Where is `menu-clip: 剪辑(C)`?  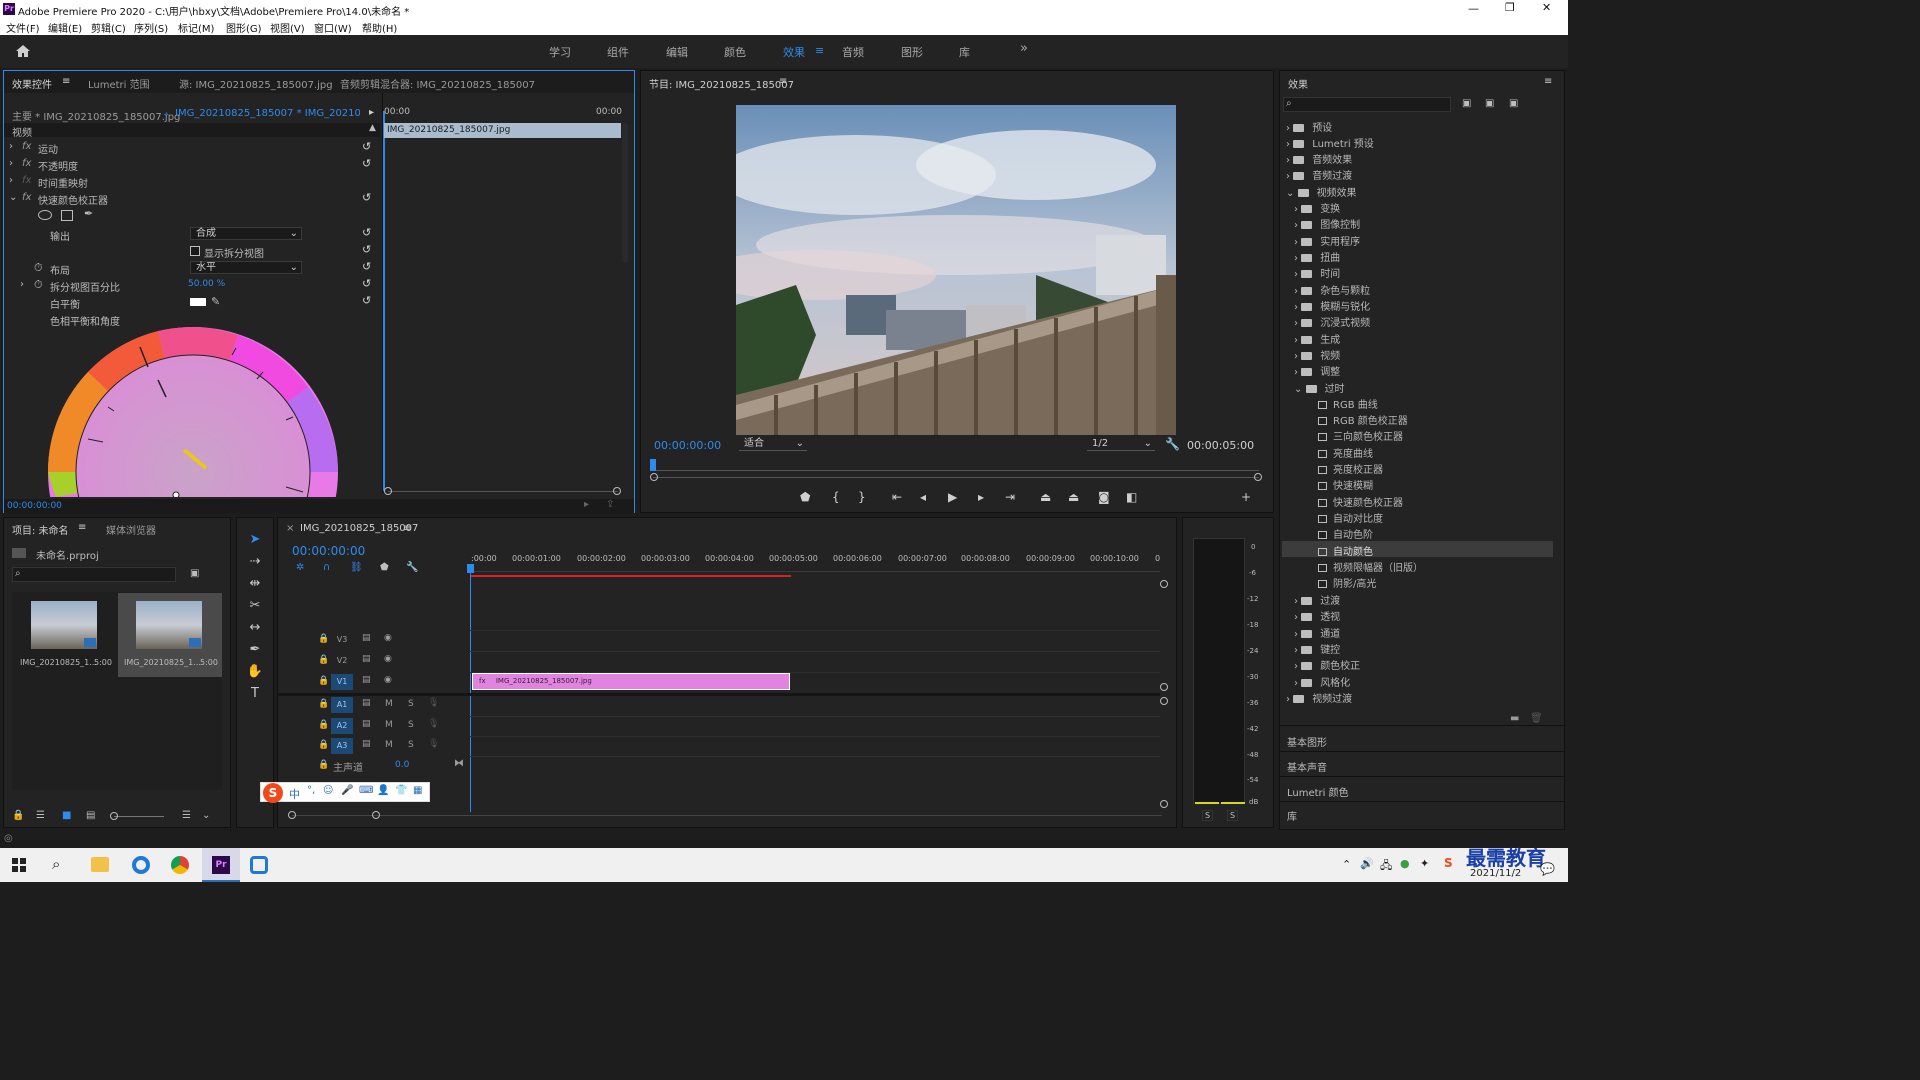 menu-clip: 剪辑(C) is located at coordinates (108, 27).